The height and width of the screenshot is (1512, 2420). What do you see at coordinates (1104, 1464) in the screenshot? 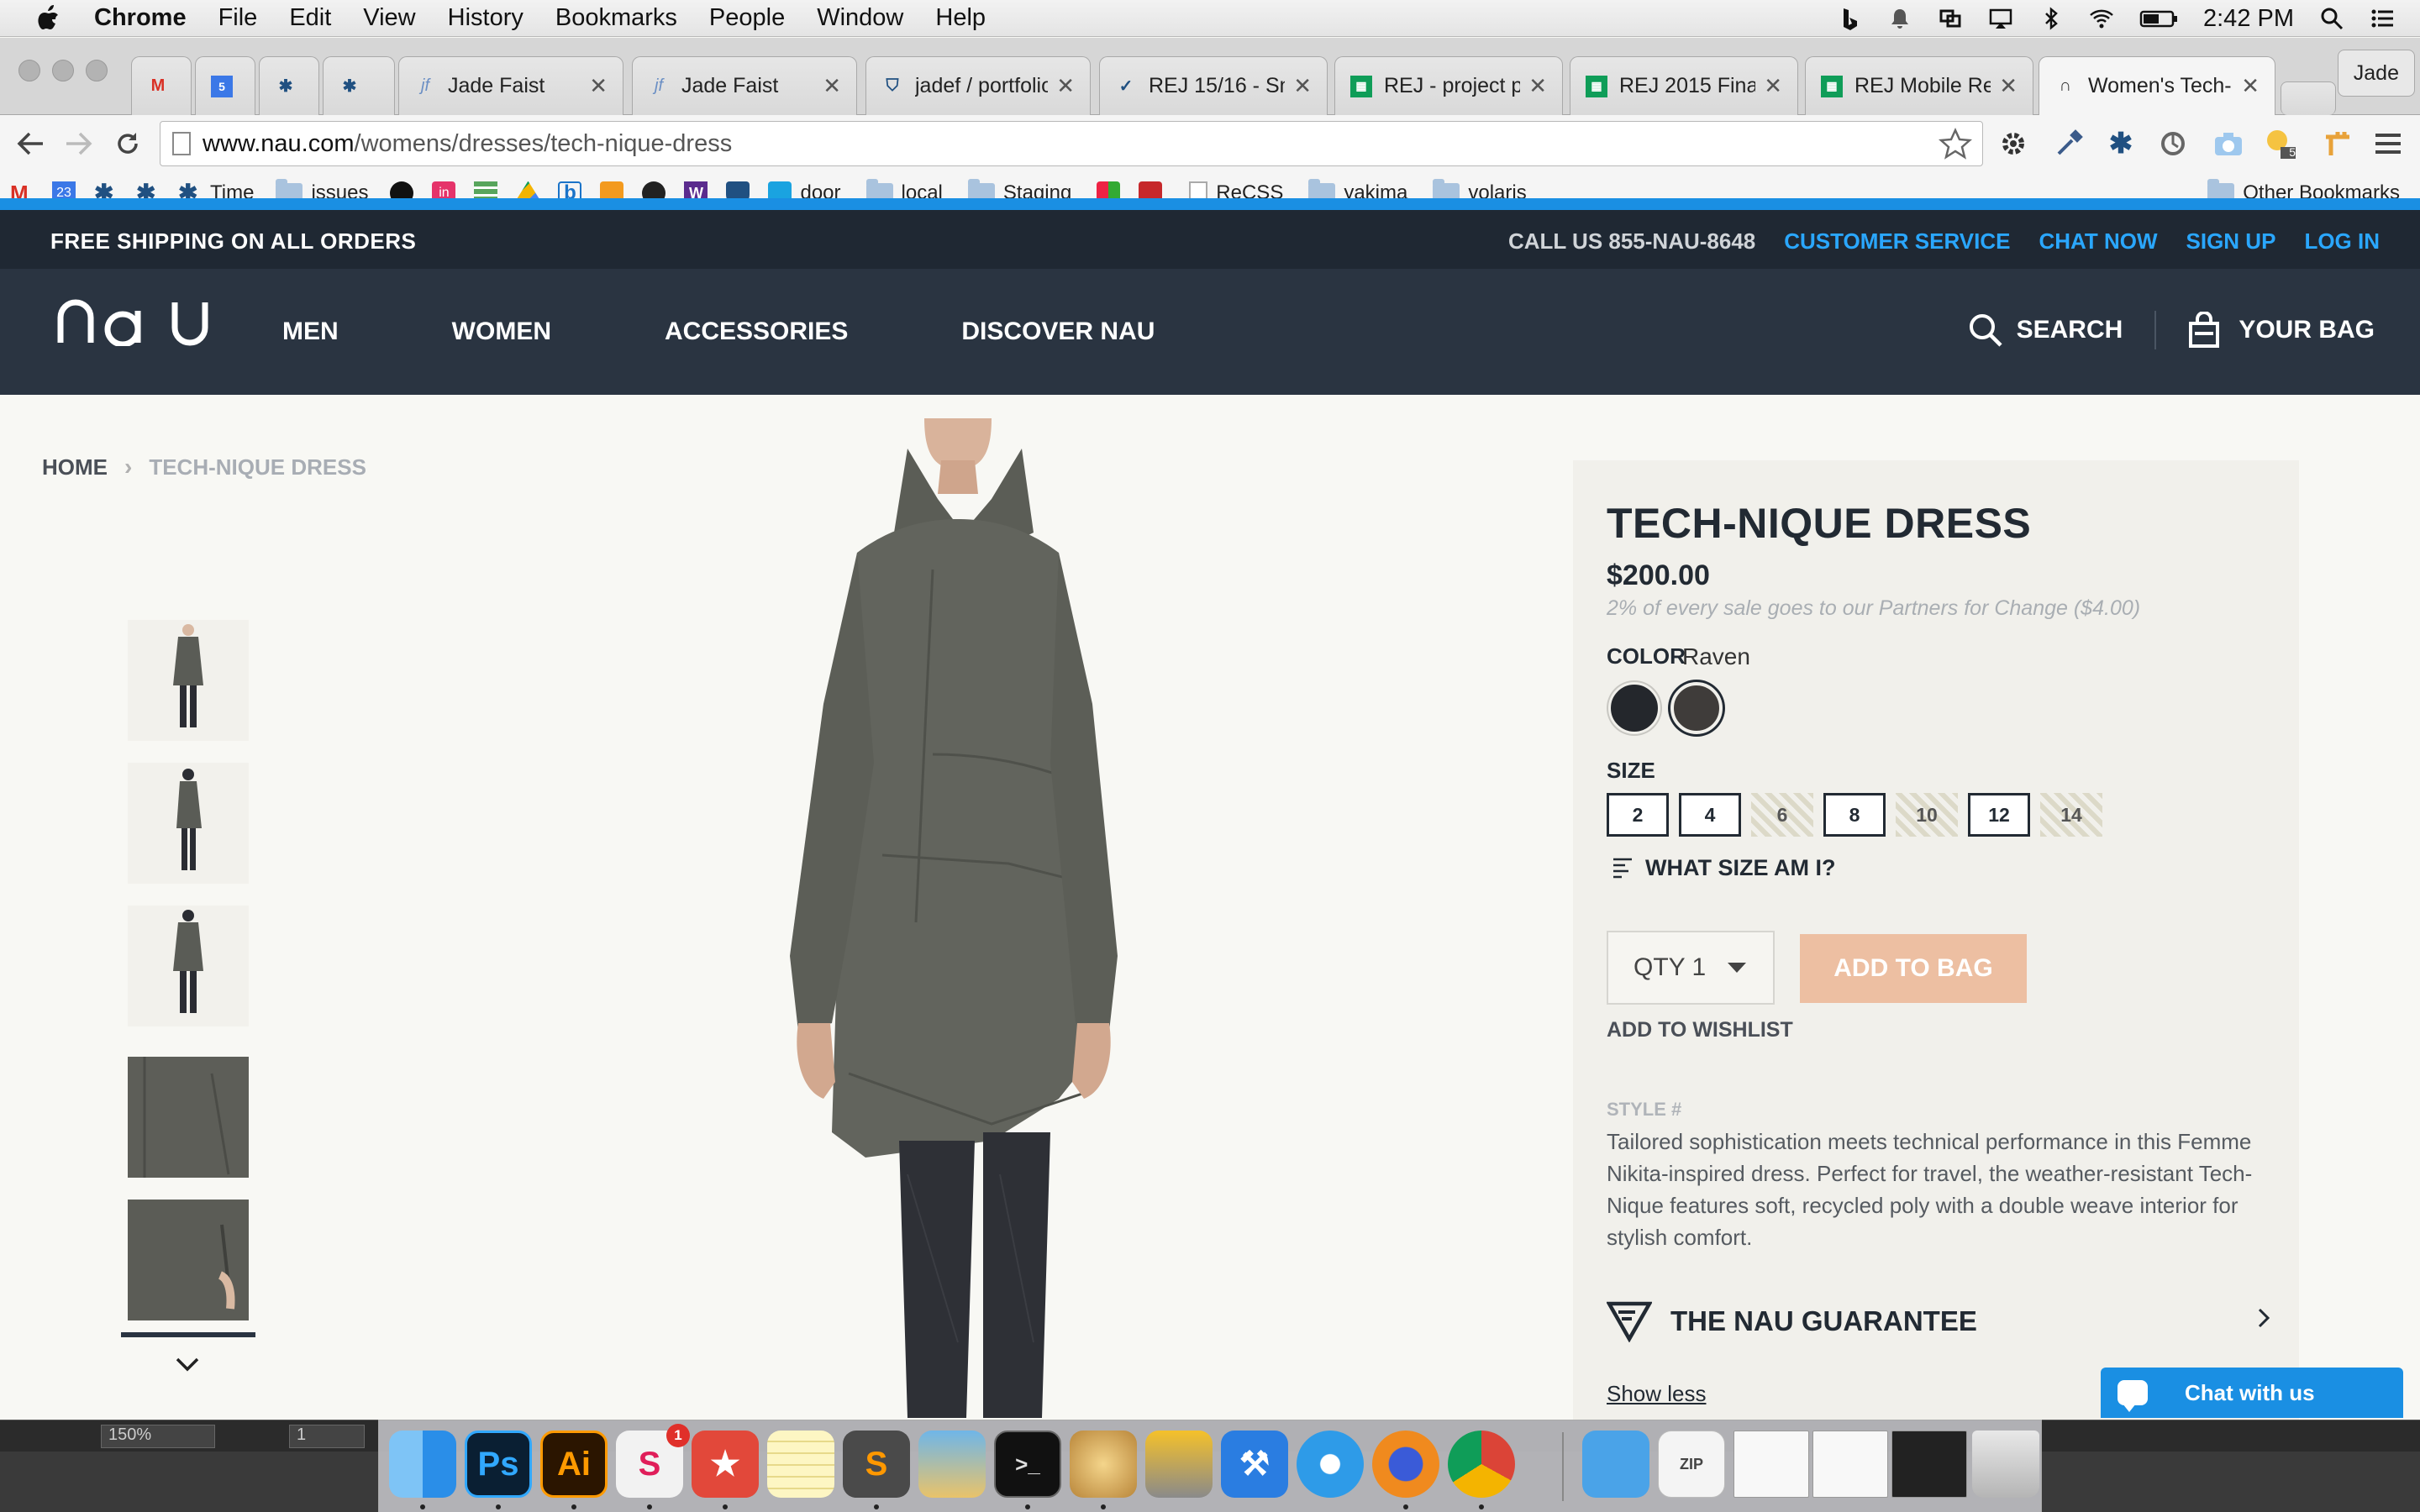
I see `sequel-pro-icon` at bounding box center [1104, 1464].